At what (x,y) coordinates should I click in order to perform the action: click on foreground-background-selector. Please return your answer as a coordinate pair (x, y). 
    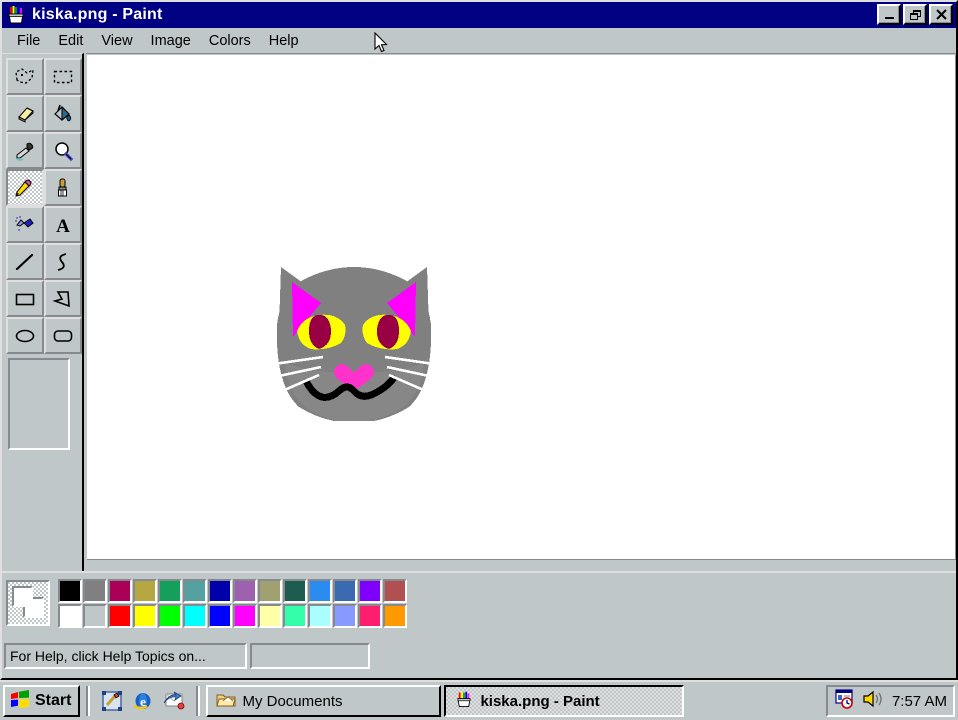
    Looking at the image, I should click on (28, 603).